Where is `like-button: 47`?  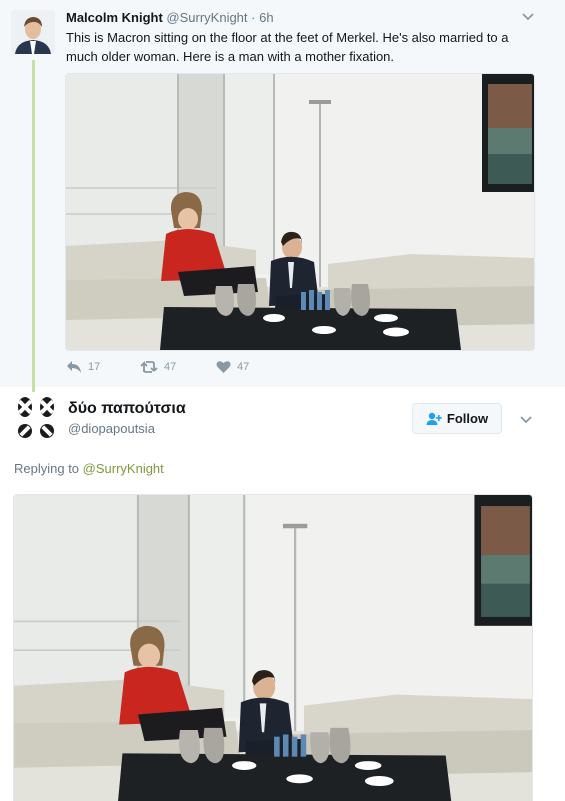
like-button: 47 is located at coordinates (232, 367).